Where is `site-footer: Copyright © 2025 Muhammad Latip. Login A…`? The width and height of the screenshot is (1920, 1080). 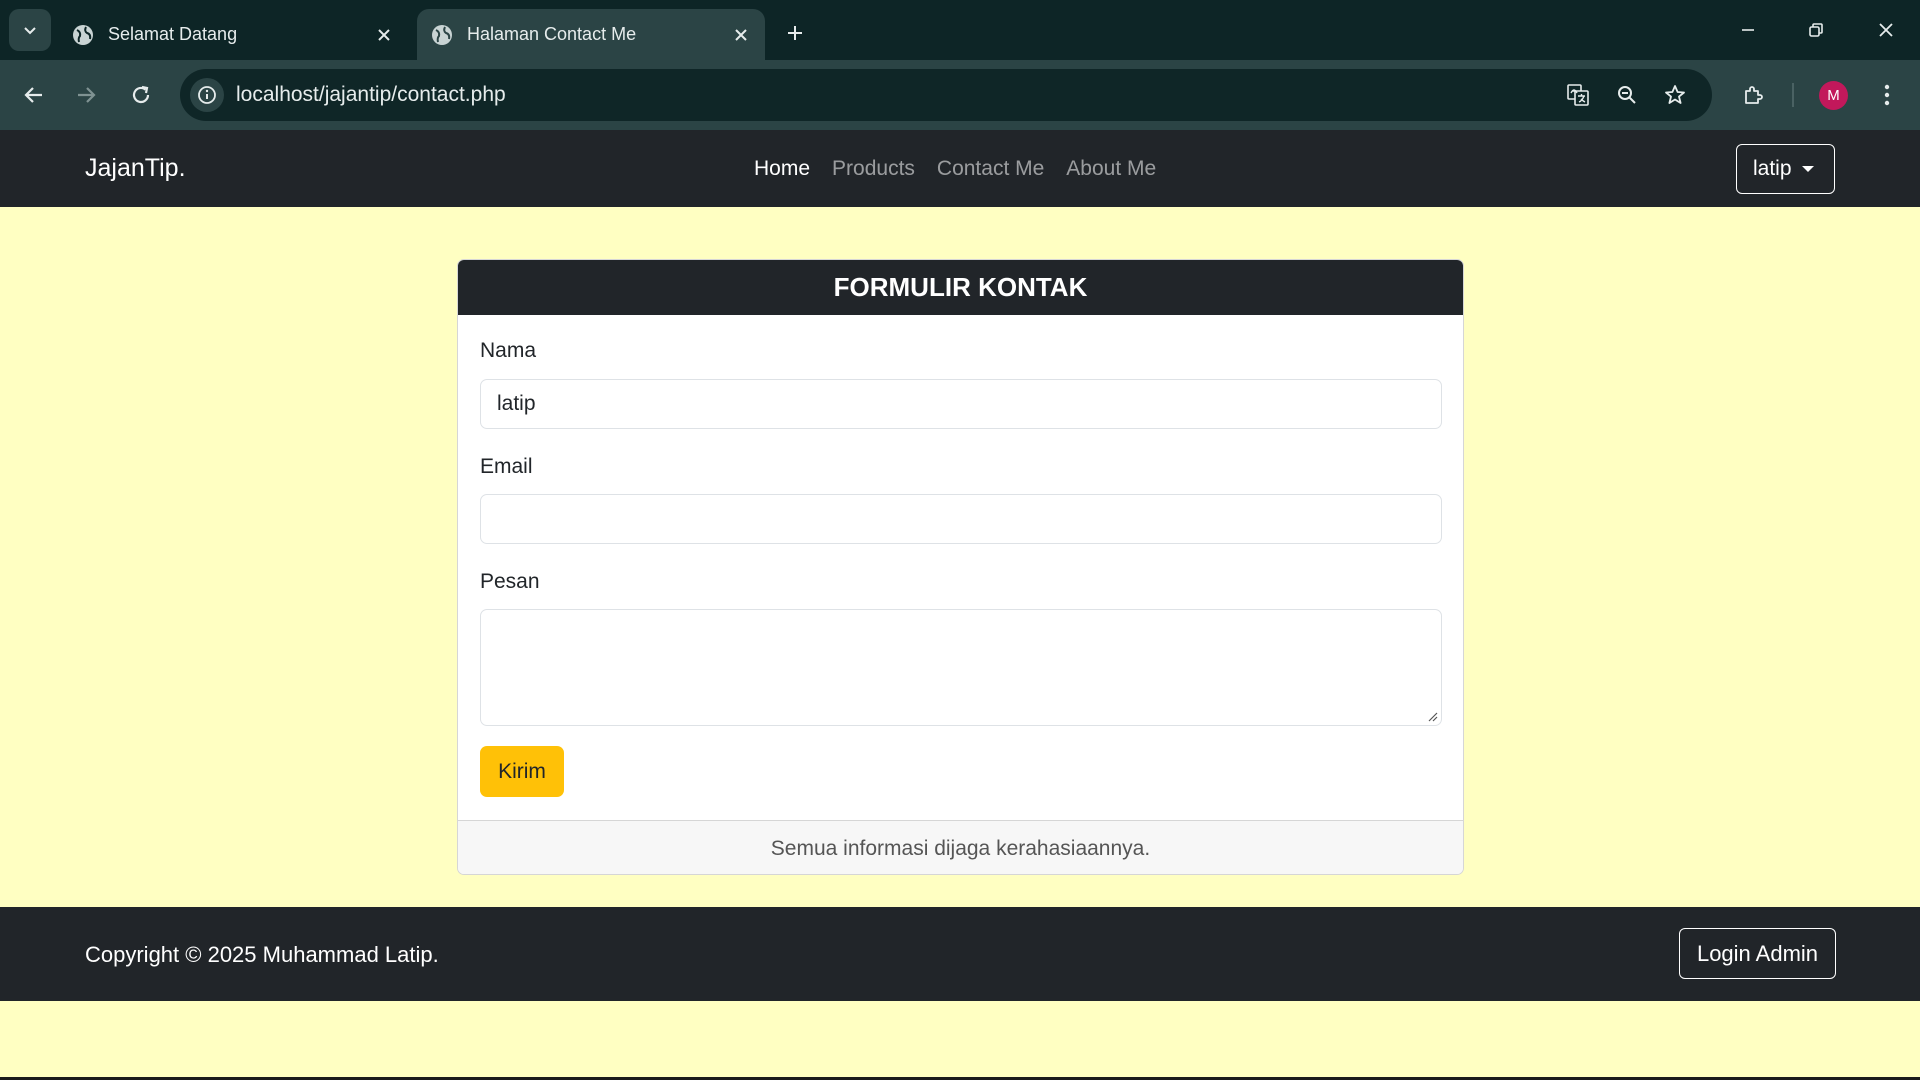 site-footer: Copyright © 2025 Muhammad Latip. Login A… is located at coordinates (960, 954).